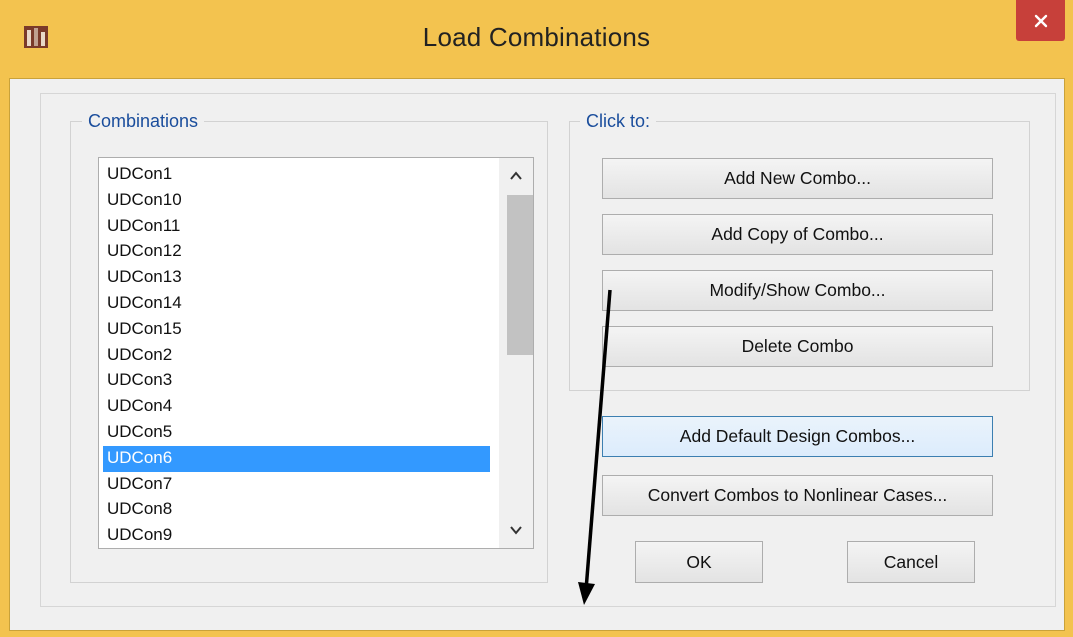  What do you see at coordinates (911, 562) in the screenshot?
I see `cancel-button: Cancel` at bounding box center [911, 562].